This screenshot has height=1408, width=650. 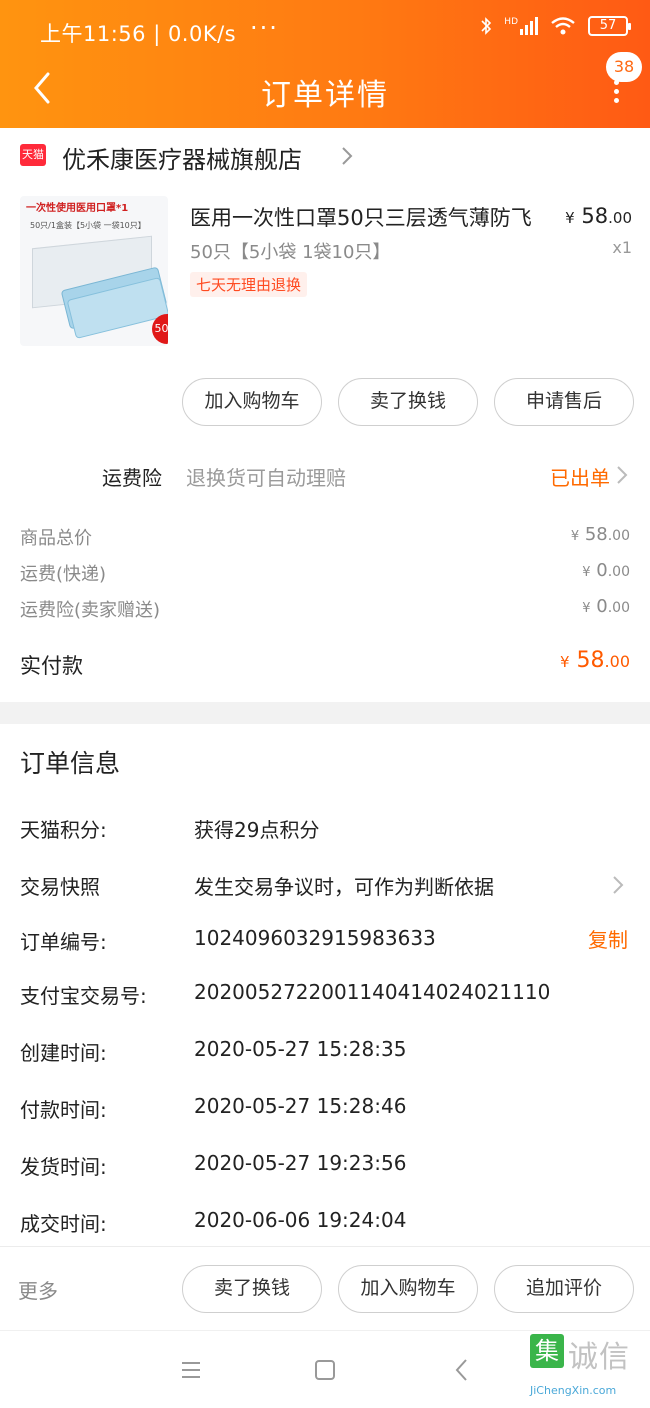 I want to click on price-row-label: 商品总价, so click(x=56, y=538).